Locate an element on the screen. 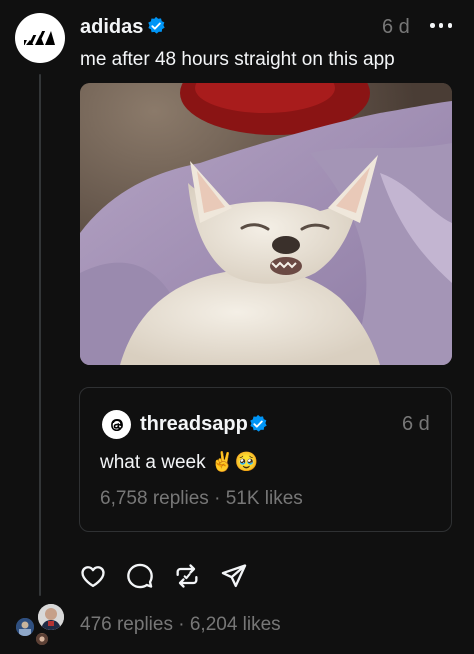 The image size is (474, 654). quoted-text: what a week ✌️🥹 is located at coordinates (179, 462).